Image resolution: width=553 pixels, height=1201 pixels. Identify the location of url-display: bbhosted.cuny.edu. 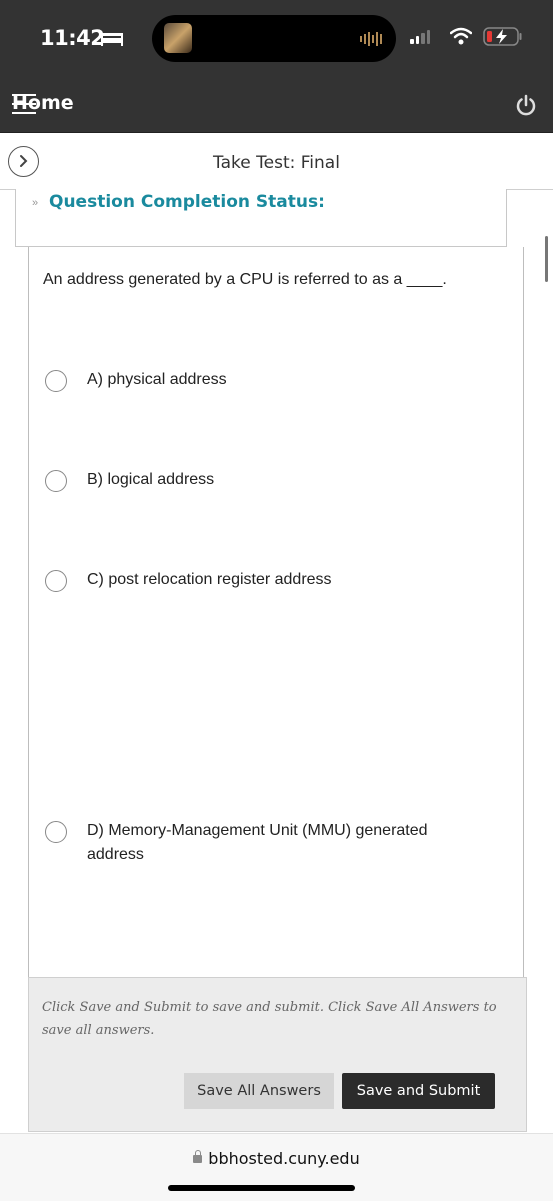
(276, 1158).